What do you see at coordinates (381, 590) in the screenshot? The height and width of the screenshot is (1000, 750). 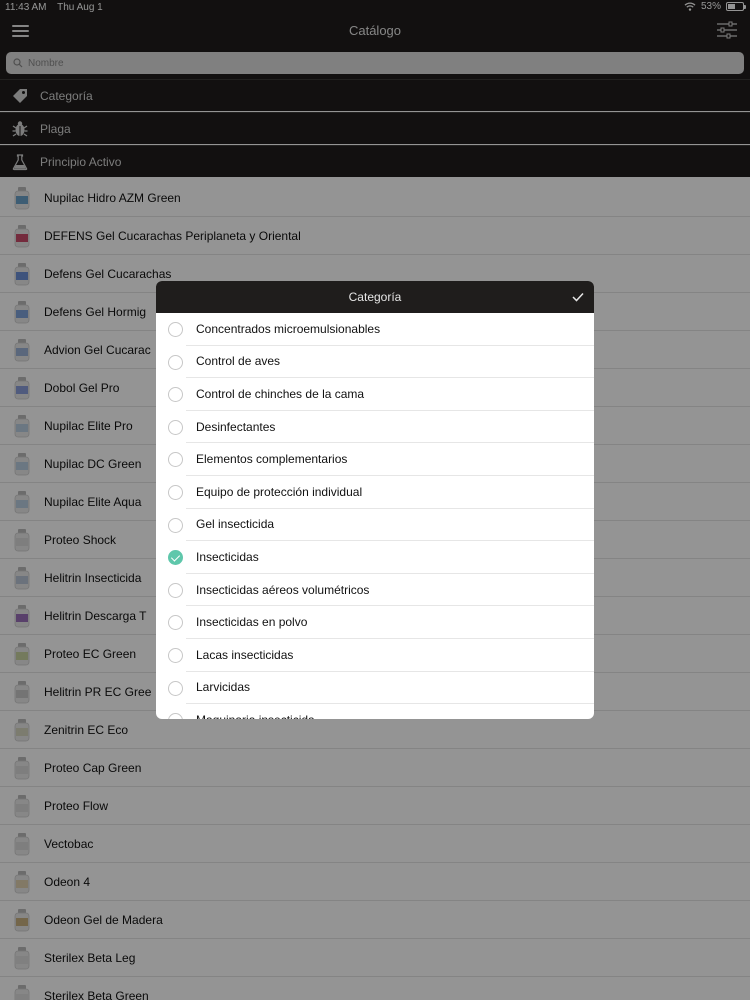 I see `category-option: Insecticidas aéreos volumétricos` at bounding box center [381, 590].